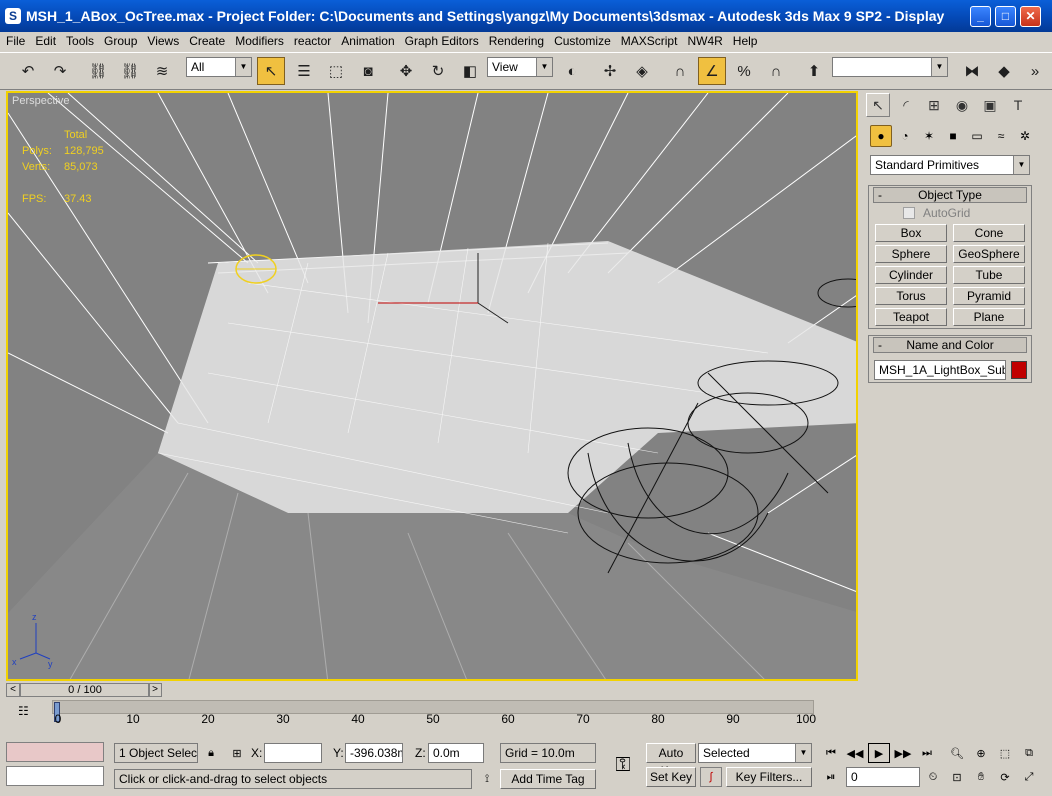 Image resolution: width=1052 pixels, height=796 pixels. Describe the element at coordinates (163, 41) in the screenshot. I see `menu-views: Views` at that location.